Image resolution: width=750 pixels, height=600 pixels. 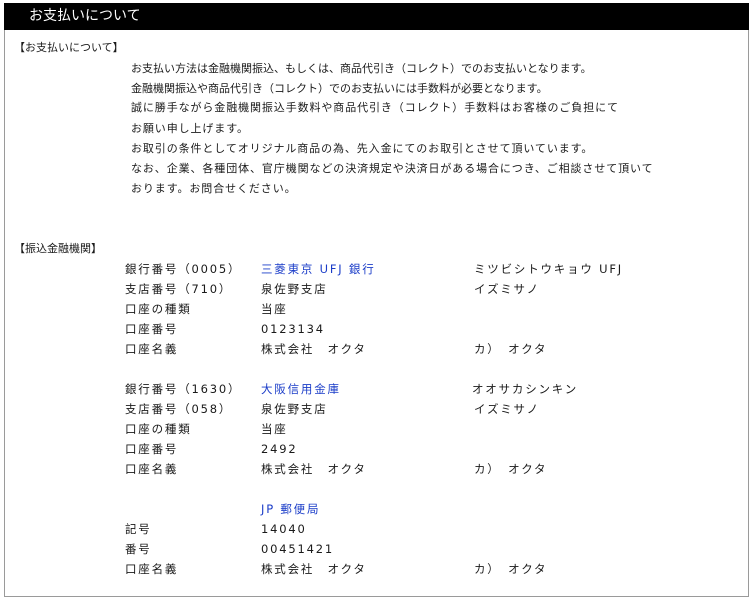 I want to click on jp-holder-kana: カ） オクタ, so click(x=511, y=569).